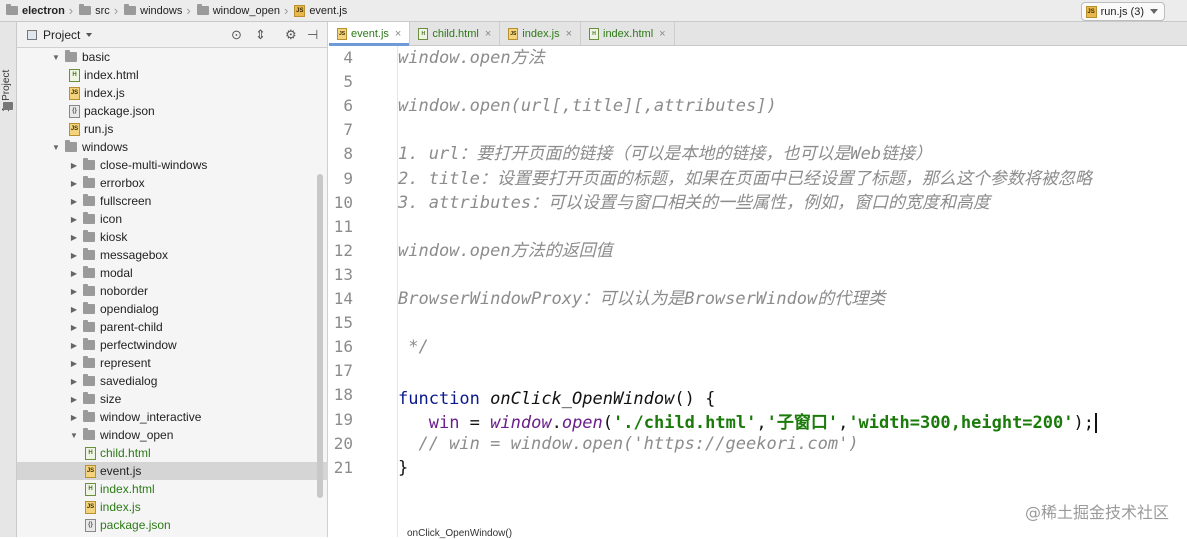  Describe the element at coordinates (343, 395) in the screenshot. I see `line-number: 18` at that location.